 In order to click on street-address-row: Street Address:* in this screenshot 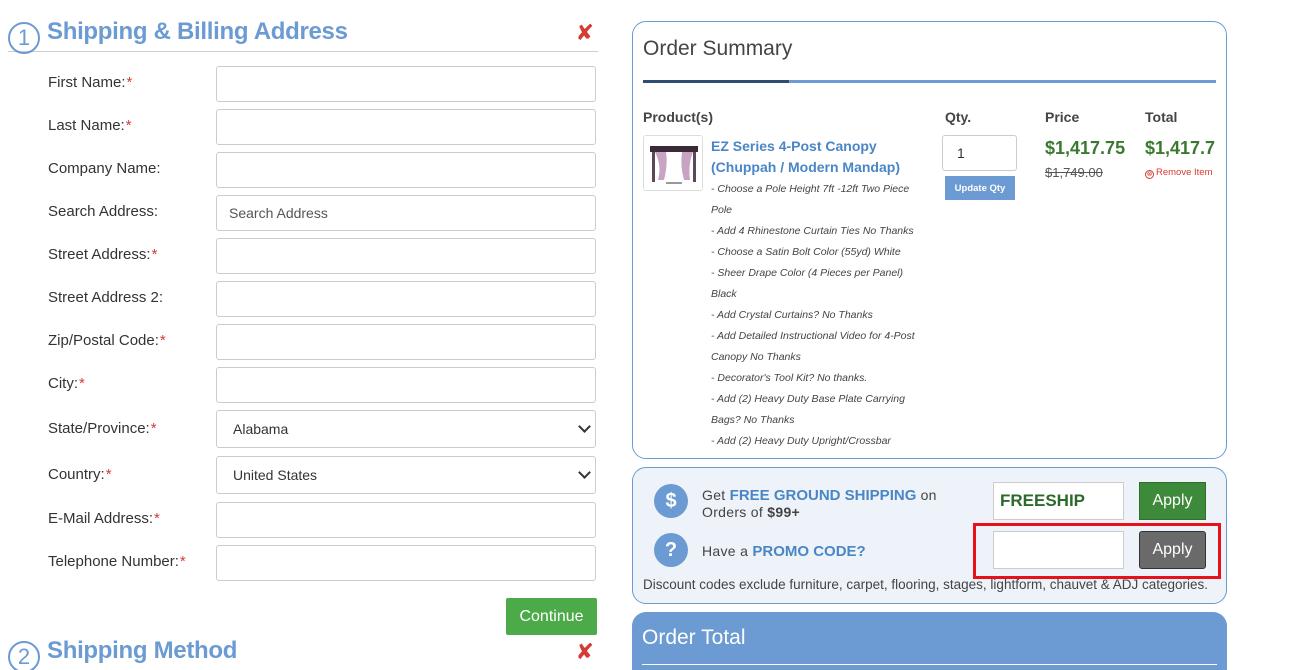, I will do `click(323, 256)`.